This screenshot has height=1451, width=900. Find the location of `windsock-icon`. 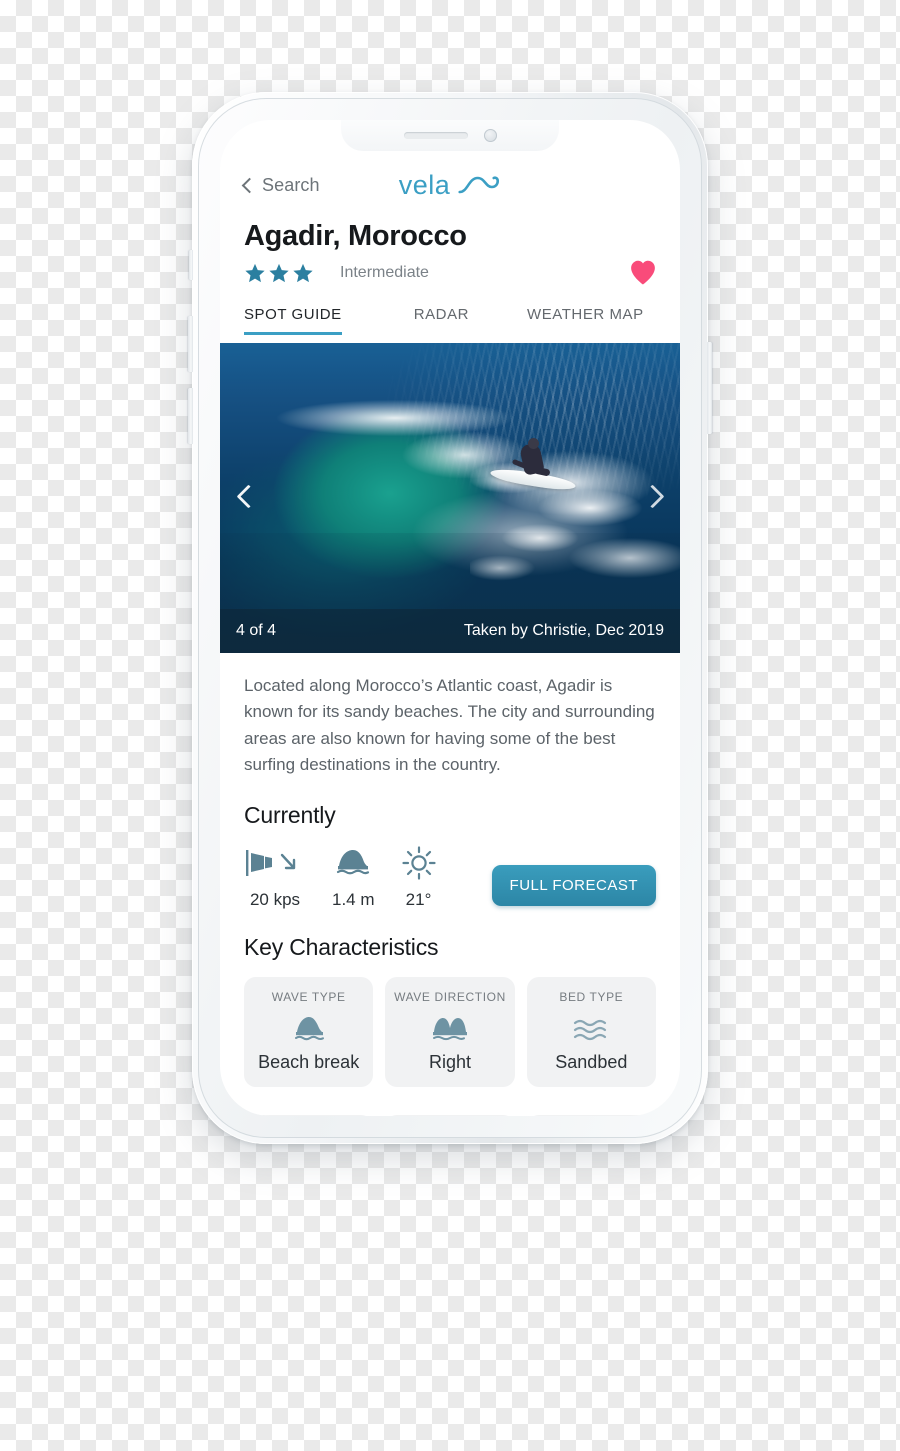

windsock-icon is located at coordinates (275, 863).